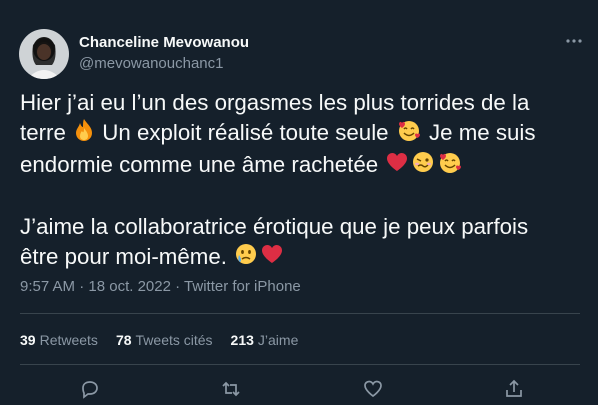  What do you see at coordinates (231, 389) in the screenshot?
I see `retweet-icon` at bounding box center [231, 389].